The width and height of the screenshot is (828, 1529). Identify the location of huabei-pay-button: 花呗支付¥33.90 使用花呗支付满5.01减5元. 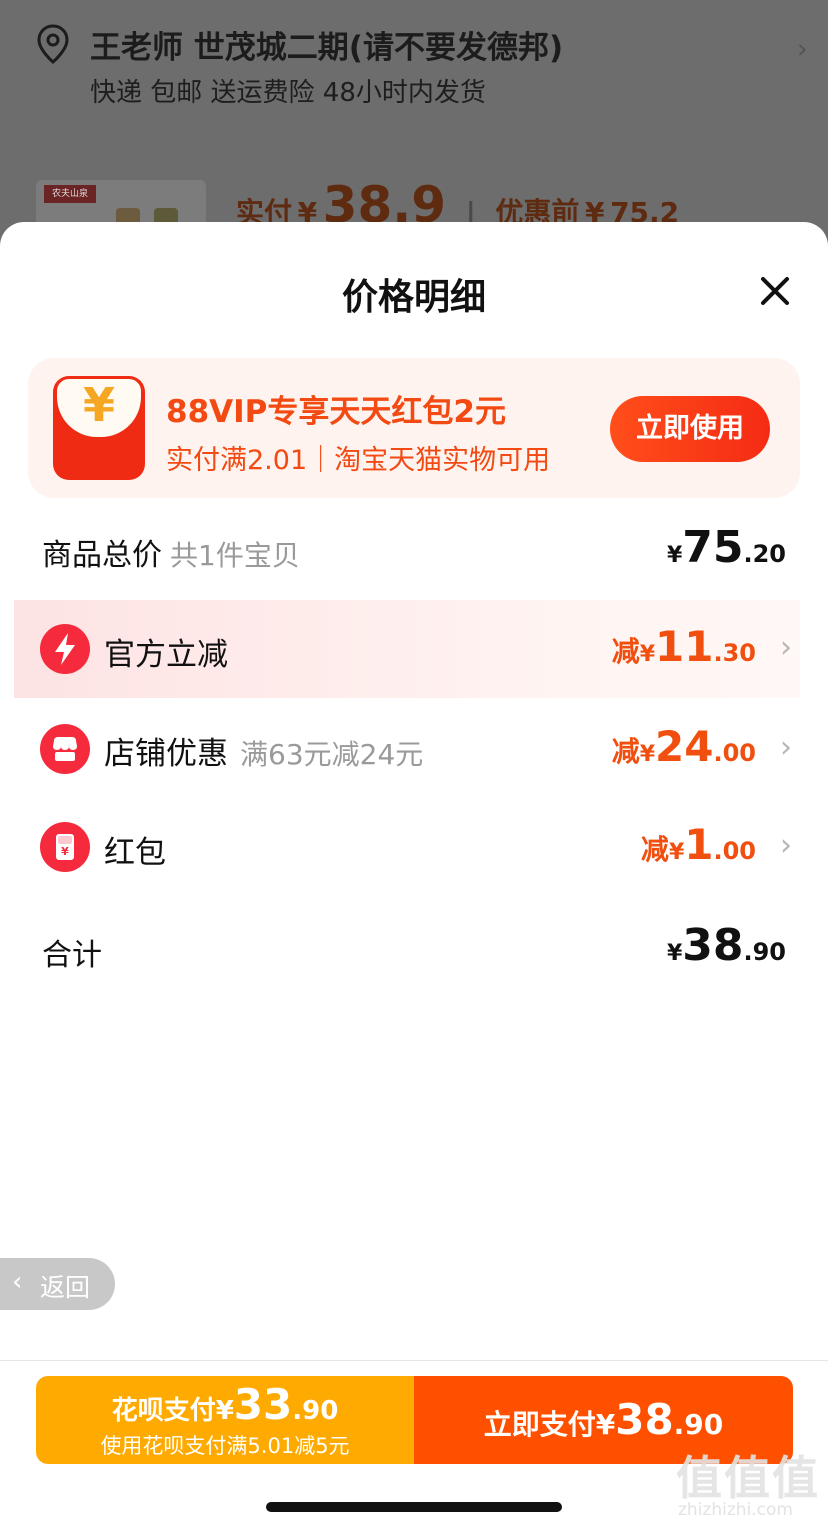
(225, 1420).